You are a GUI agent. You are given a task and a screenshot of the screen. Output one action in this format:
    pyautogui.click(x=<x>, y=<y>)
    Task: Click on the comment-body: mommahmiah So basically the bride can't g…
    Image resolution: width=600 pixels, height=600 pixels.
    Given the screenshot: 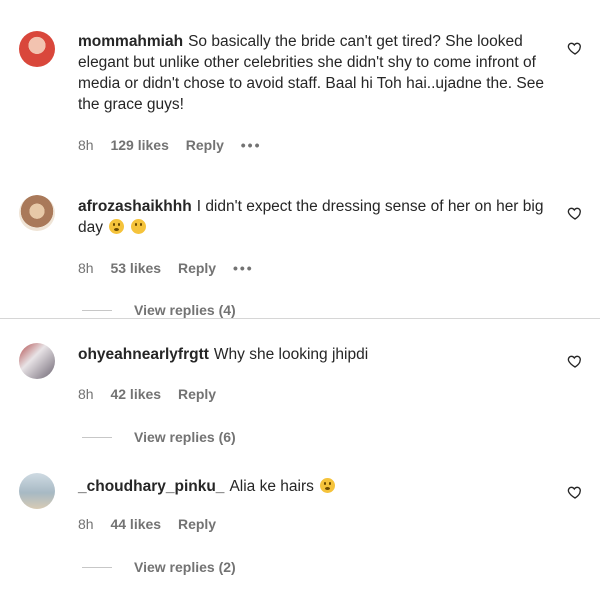 What is the action you would take?
    pyautogui.click(x=313, y=73)
    